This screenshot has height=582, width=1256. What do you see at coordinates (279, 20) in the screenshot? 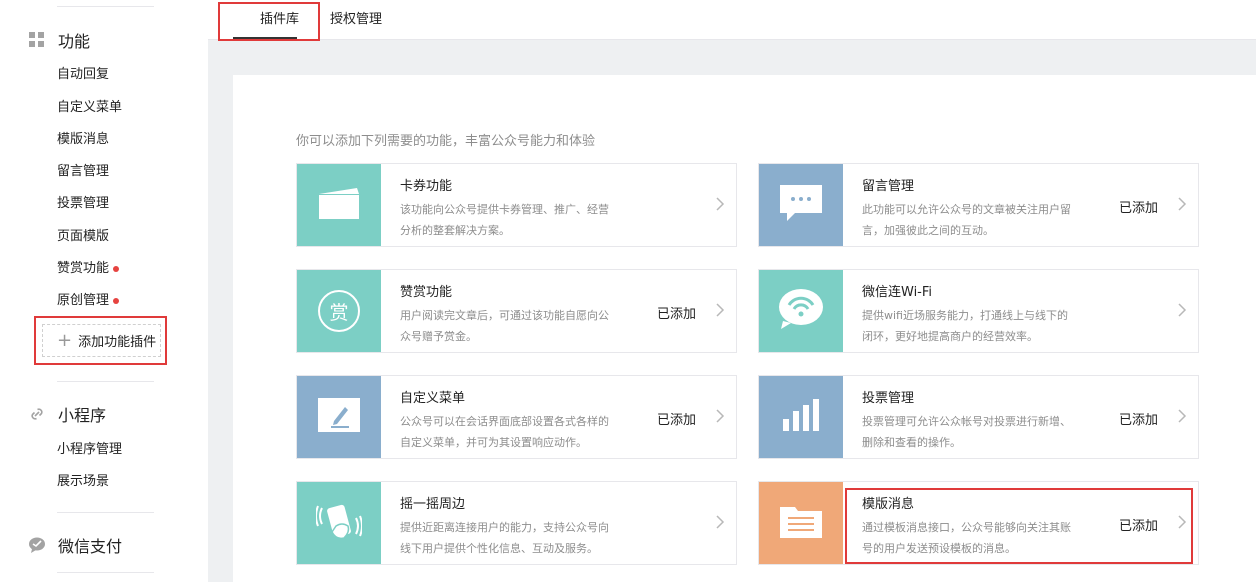
I see `tab-plugin-library: 插件库` at bounding box center [279, 20].